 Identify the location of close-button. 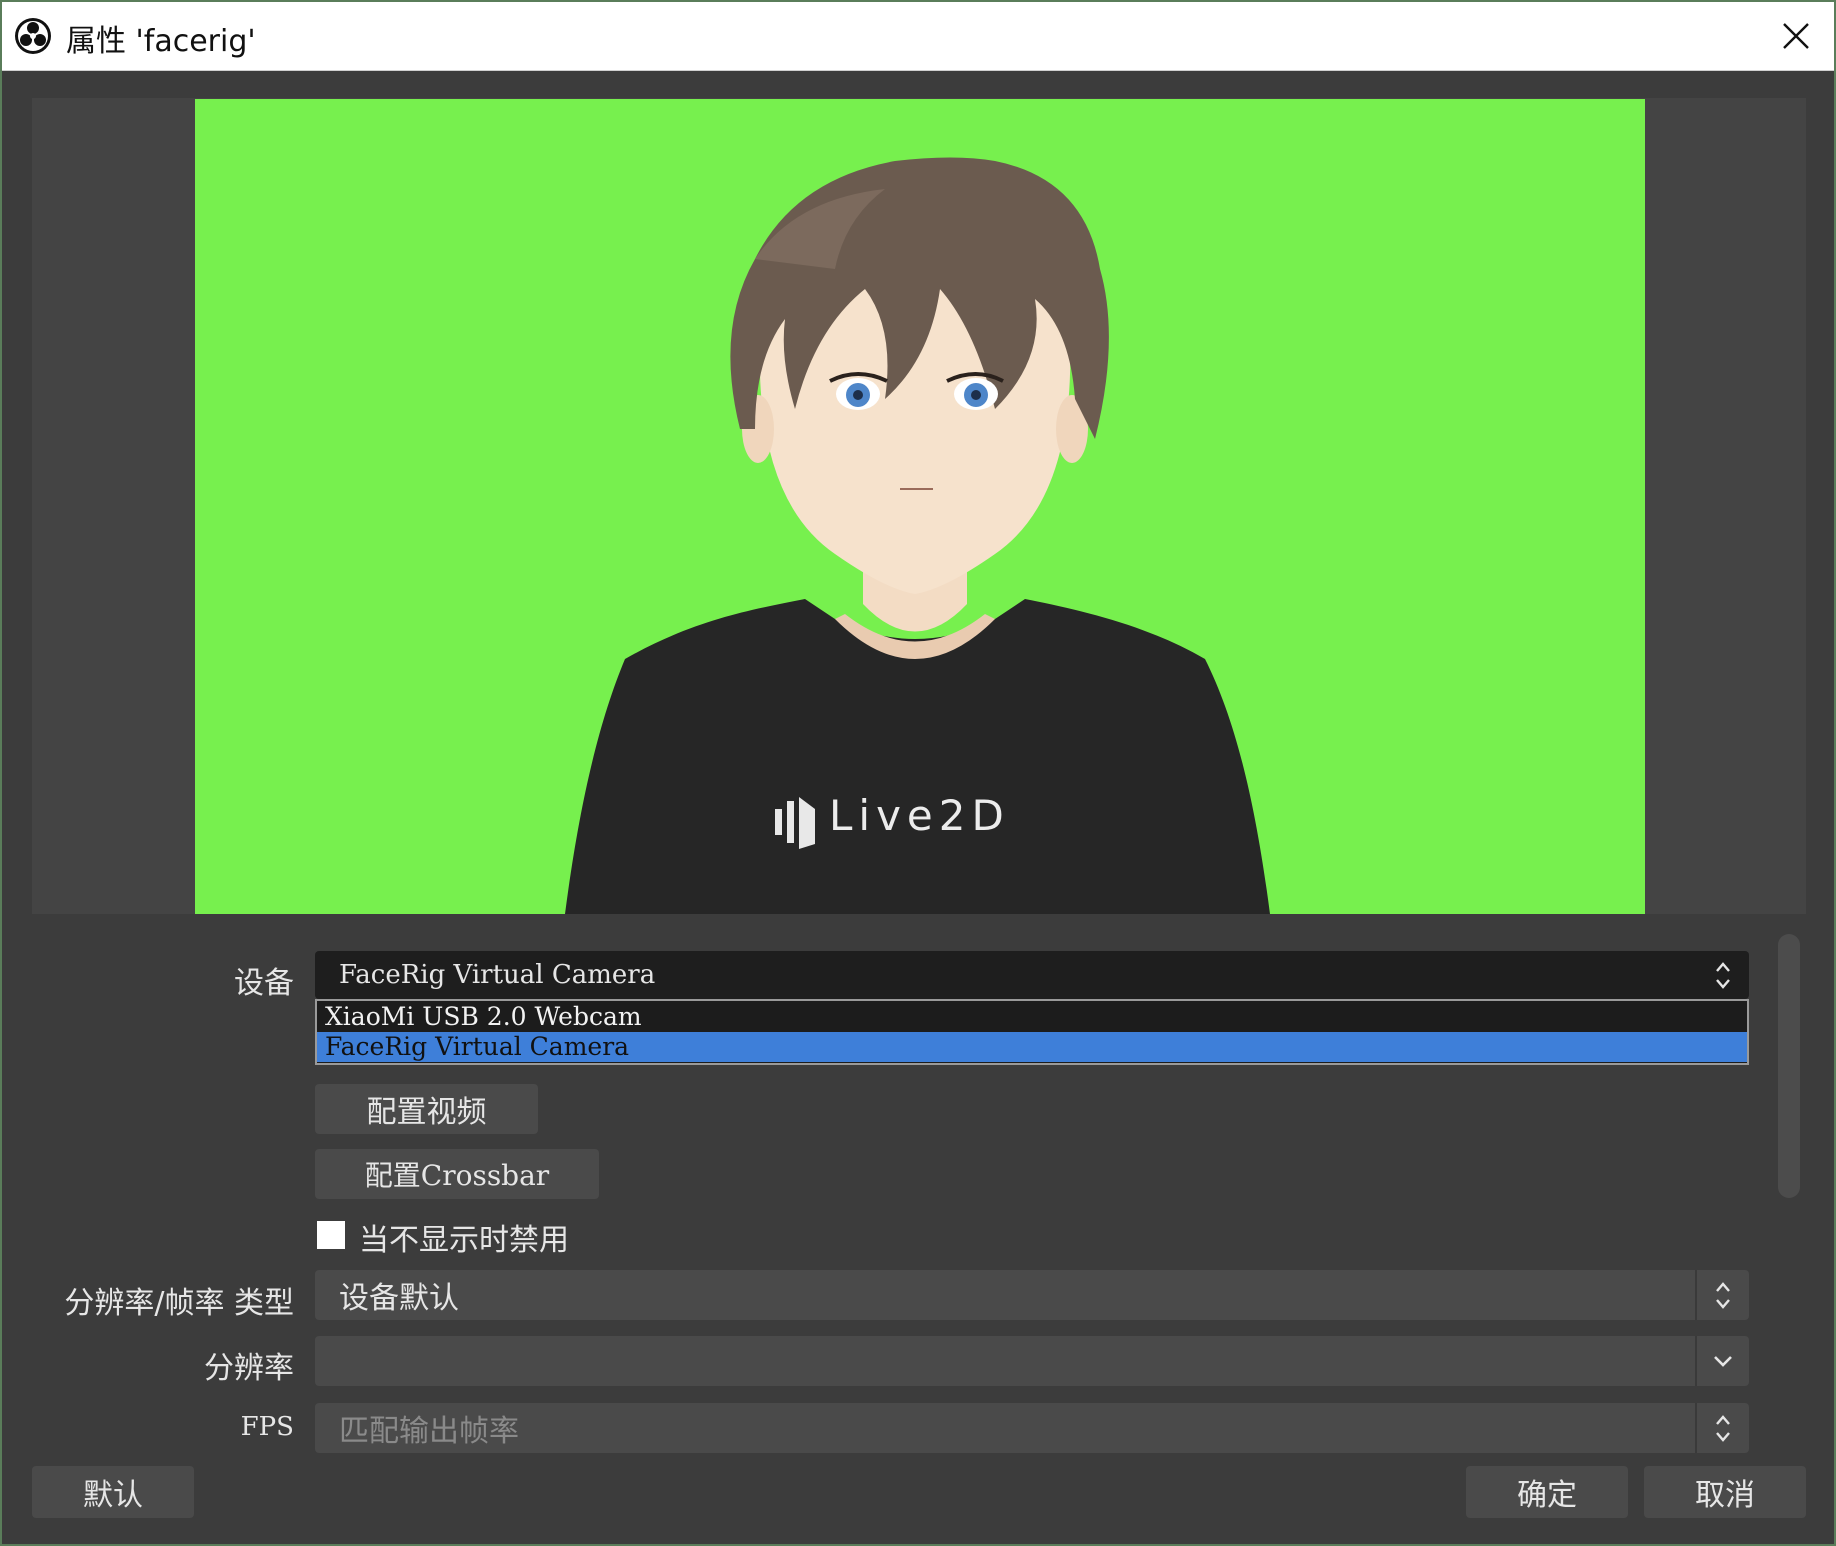
(1796, 36).